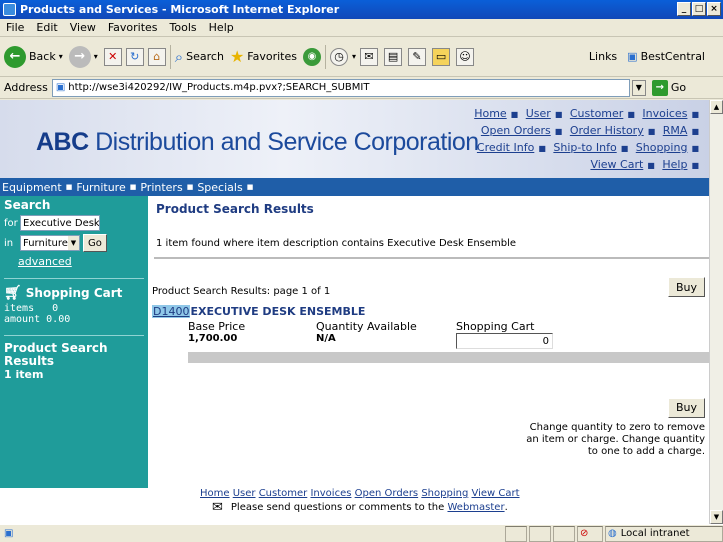 The width and height of the screenshot is (723, 542). Describe the element at coordinates (112, 56) in the screenshot. I see `stop-icon: ✕` at that location.